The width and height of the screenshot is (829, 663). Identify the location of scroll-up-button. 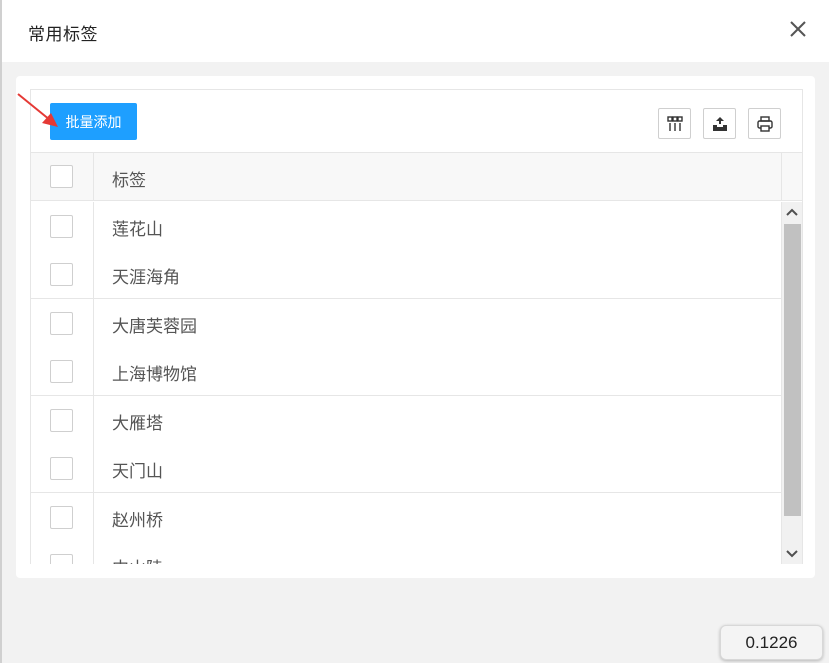
(792, 212).